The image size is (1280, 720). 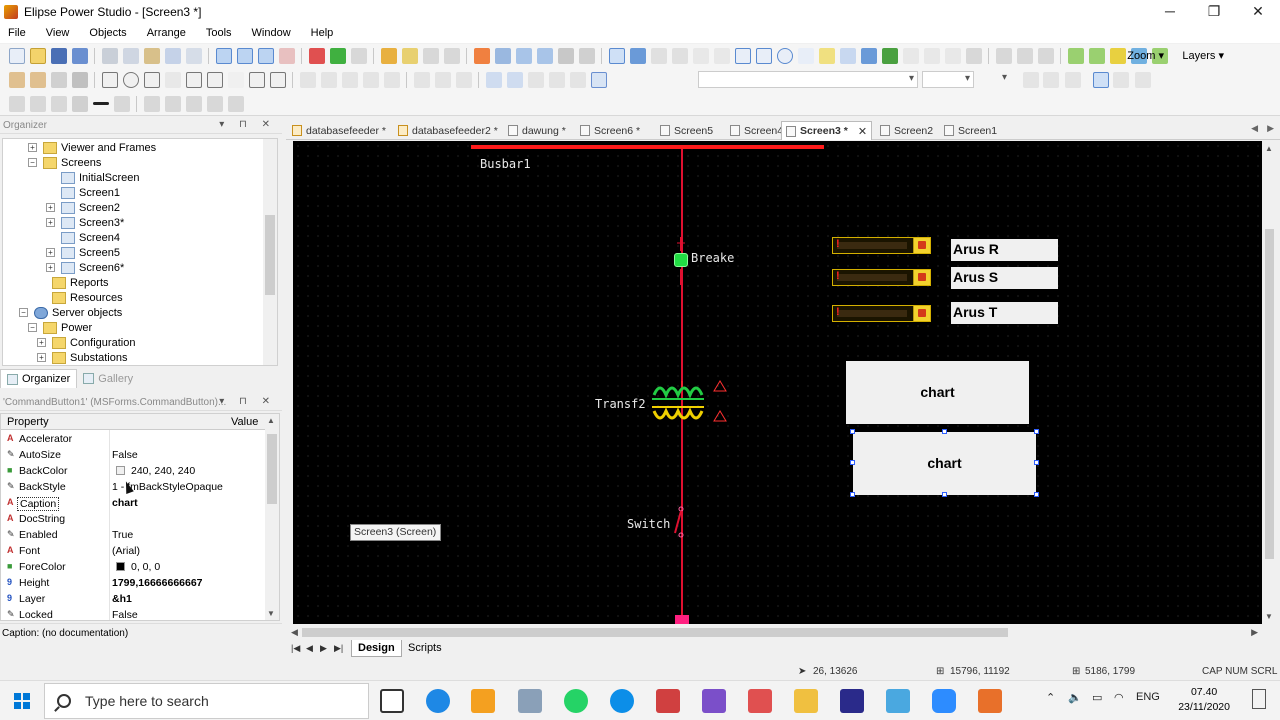 I want to click on border-icon, so click(x=193, y=103).